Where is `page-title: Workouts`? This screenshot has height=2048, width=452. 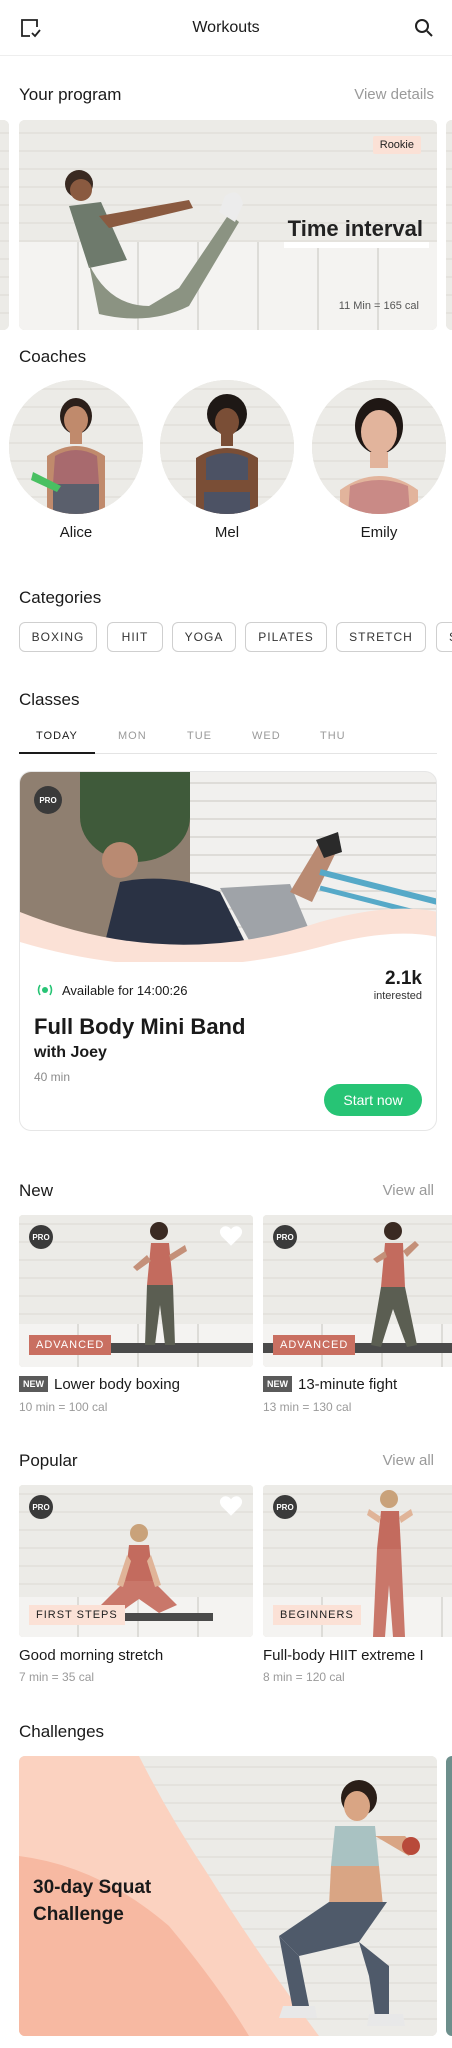 page-title: Workouts is located at coordinates (226, 27).